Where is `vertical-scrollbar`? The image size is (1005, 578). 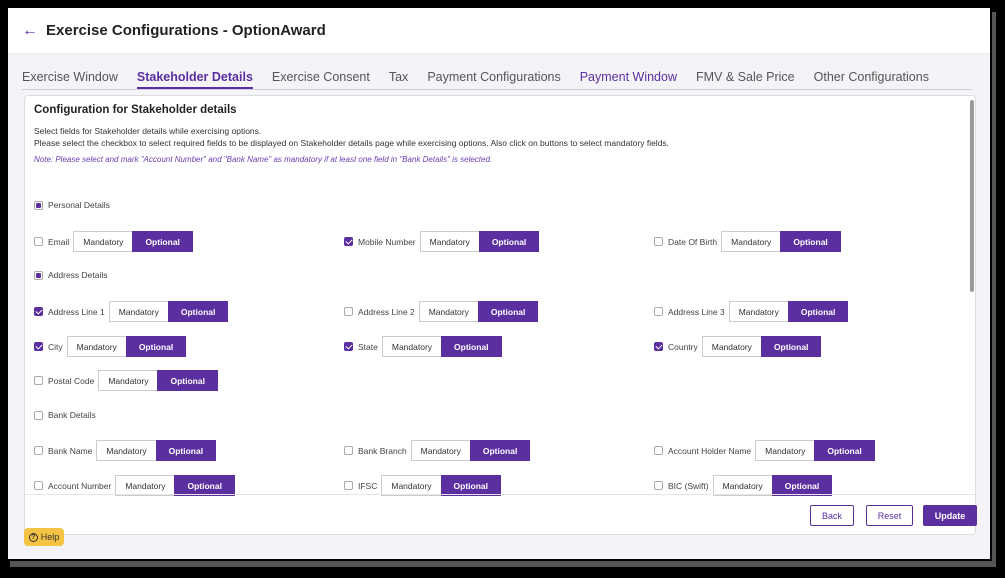
vertical-scrollbar is located at coordinates (972, 196).